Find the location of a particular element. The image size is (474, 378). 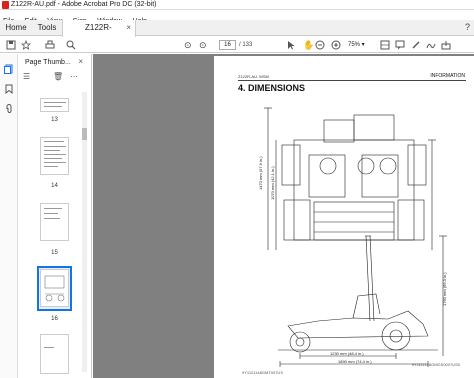

left-nav-rail is located at coordinates (9, 216).